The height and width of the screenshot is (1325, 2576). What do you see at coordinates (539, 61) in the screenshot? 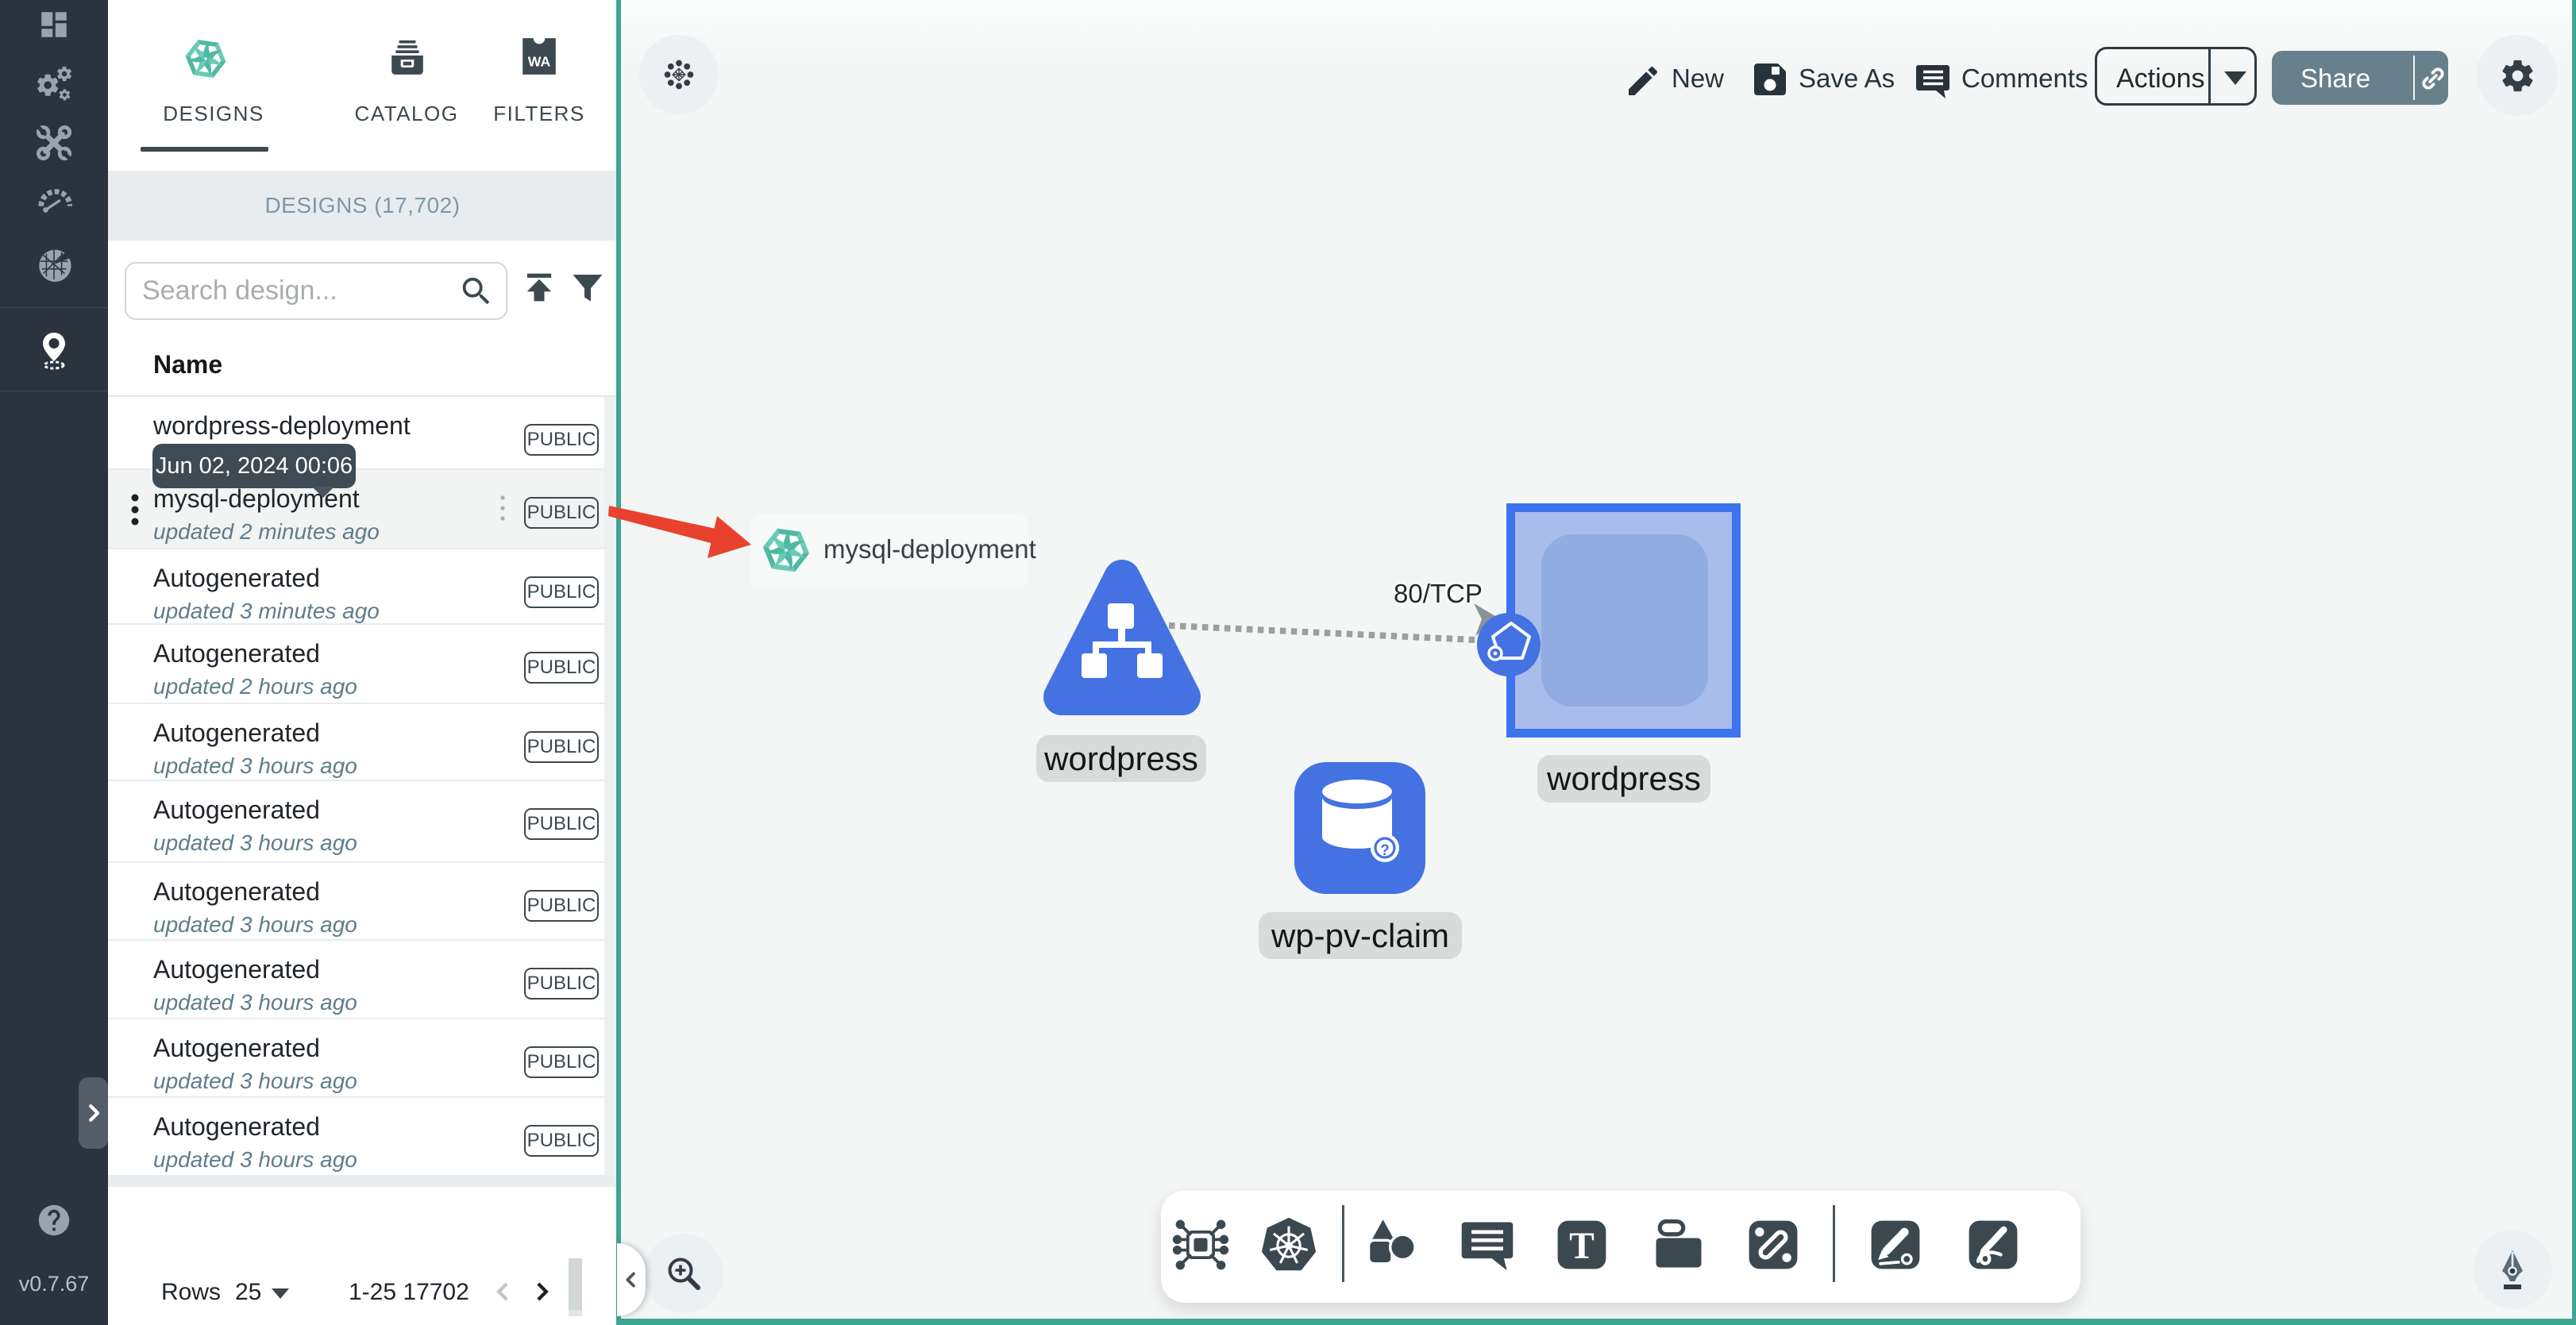
I see `svg-text: WA` at bounding box center [539, 61].